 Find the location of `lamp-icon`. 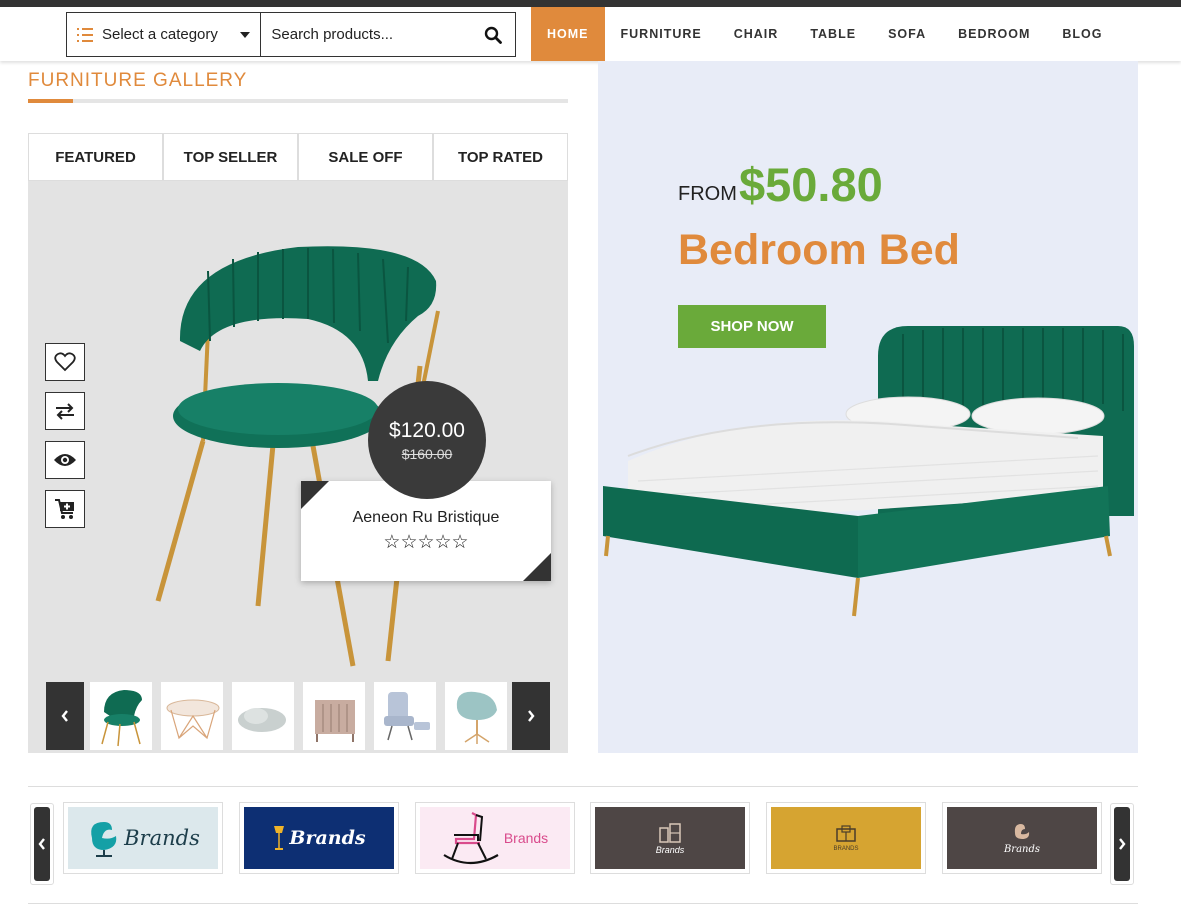

lamp-icon is located at coordinates (279, 838).